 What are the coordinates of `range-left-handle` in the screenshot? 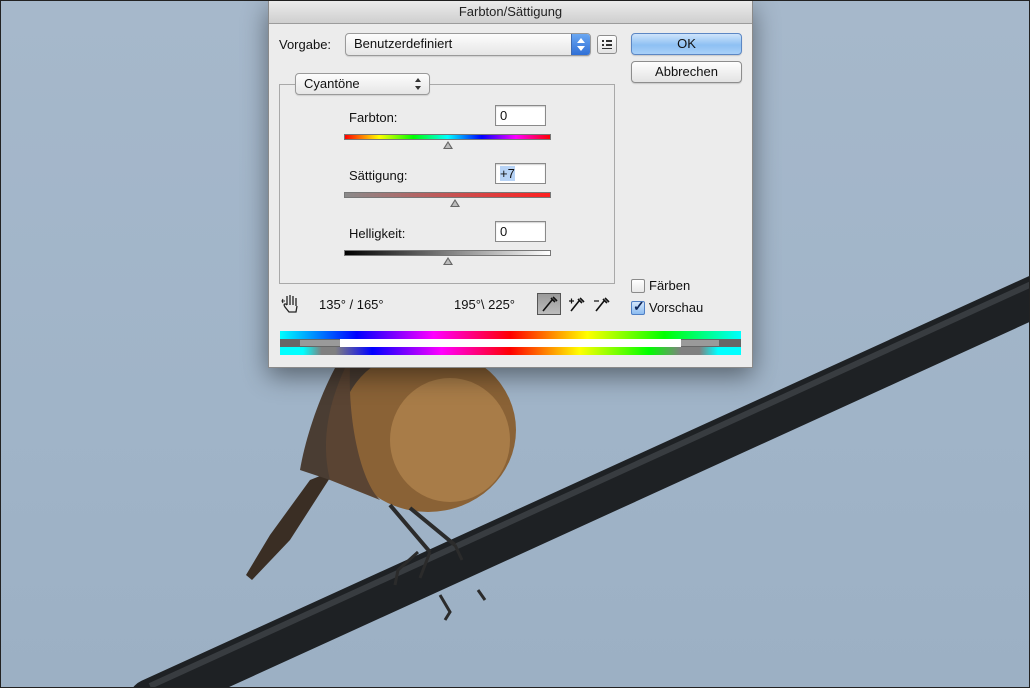 It's located at (320, 343).